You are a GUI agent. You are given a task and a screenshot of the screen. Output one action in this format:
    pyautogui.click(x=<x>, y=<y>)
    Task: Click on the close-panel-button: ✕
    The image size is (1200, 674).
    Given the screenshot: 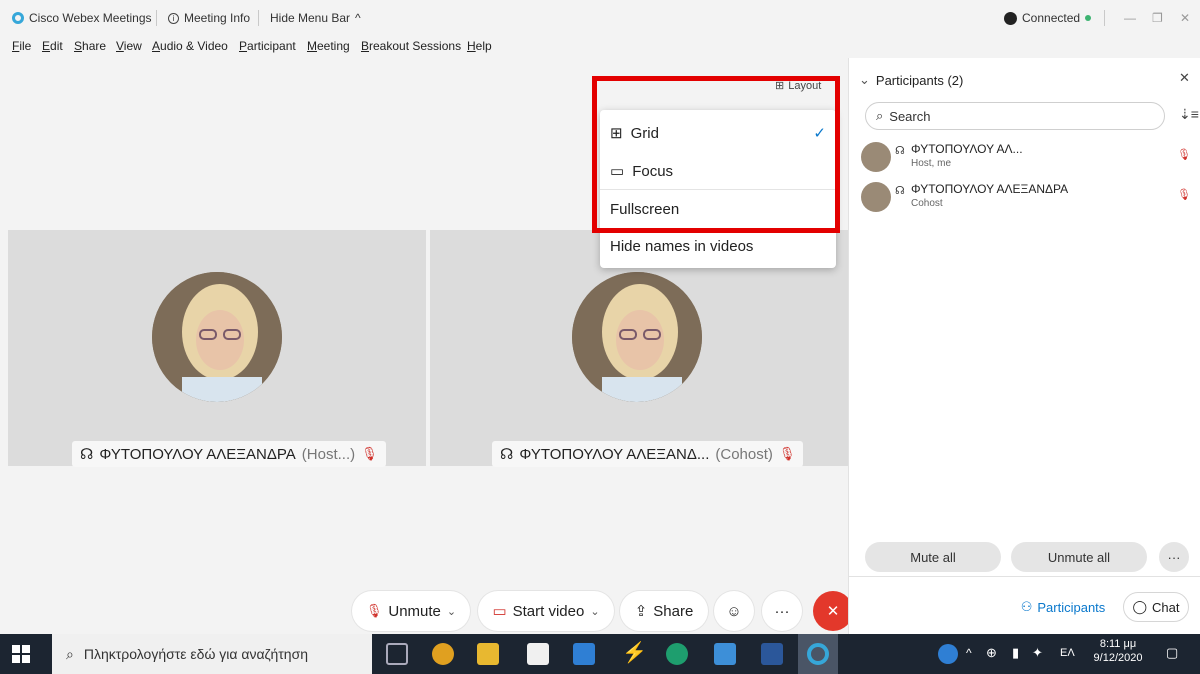 What is the action you would take?
    pyautogui.click(x=1184, y=78)
    